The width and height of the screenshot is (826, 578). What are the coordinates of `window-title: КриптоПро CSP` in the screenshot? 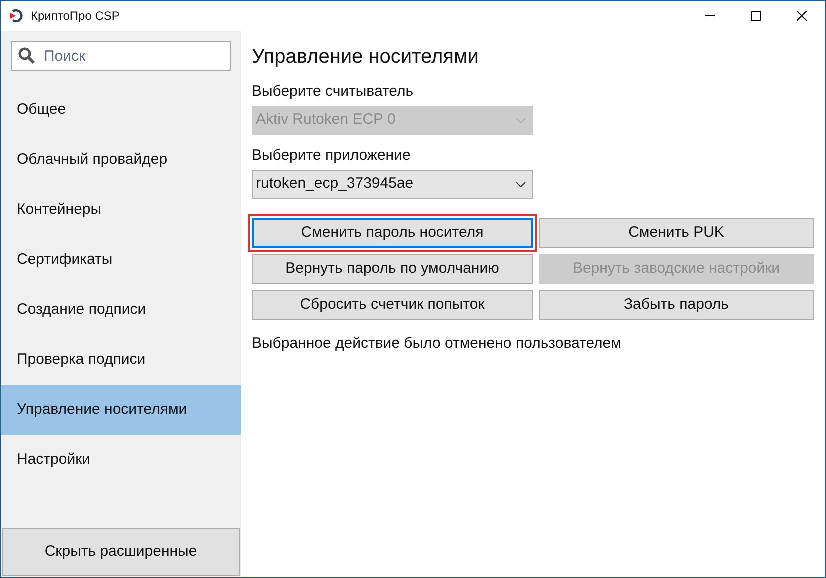 It's located at (75, 16).